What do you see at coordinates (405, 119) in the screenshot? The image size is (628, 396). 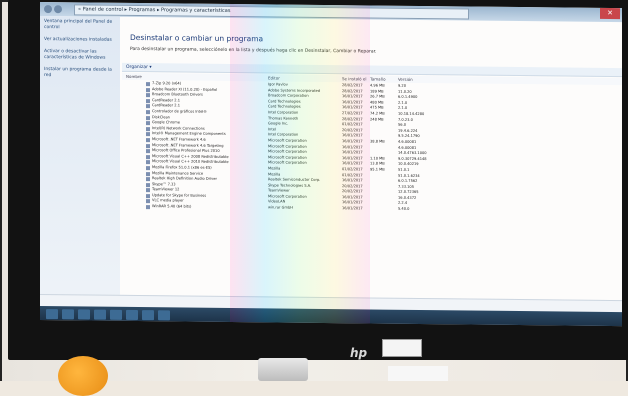 I see `table-cell: 7.0.23.0` at bounding box center [405, 119].